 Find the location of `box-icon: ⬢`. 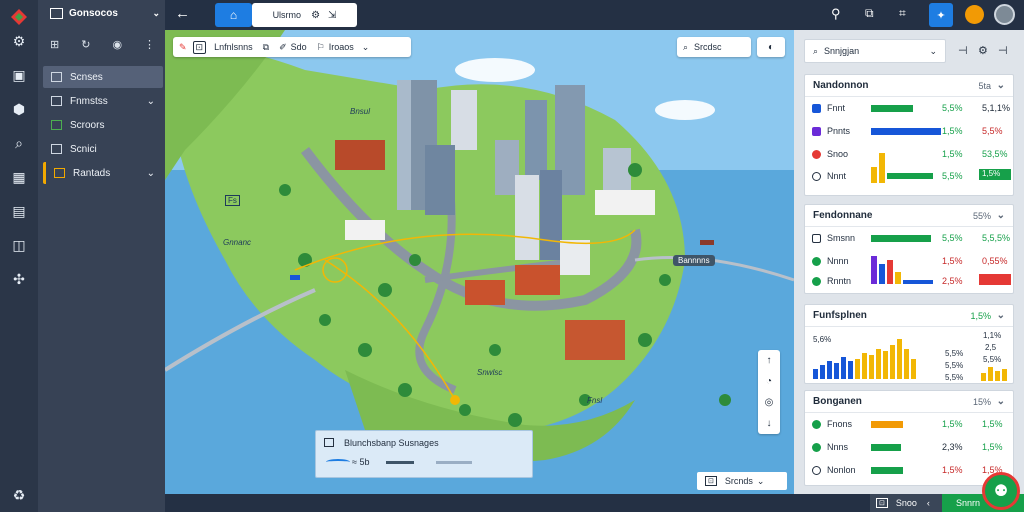

box-icon: ⬢ is located at coordinates (19, 109).